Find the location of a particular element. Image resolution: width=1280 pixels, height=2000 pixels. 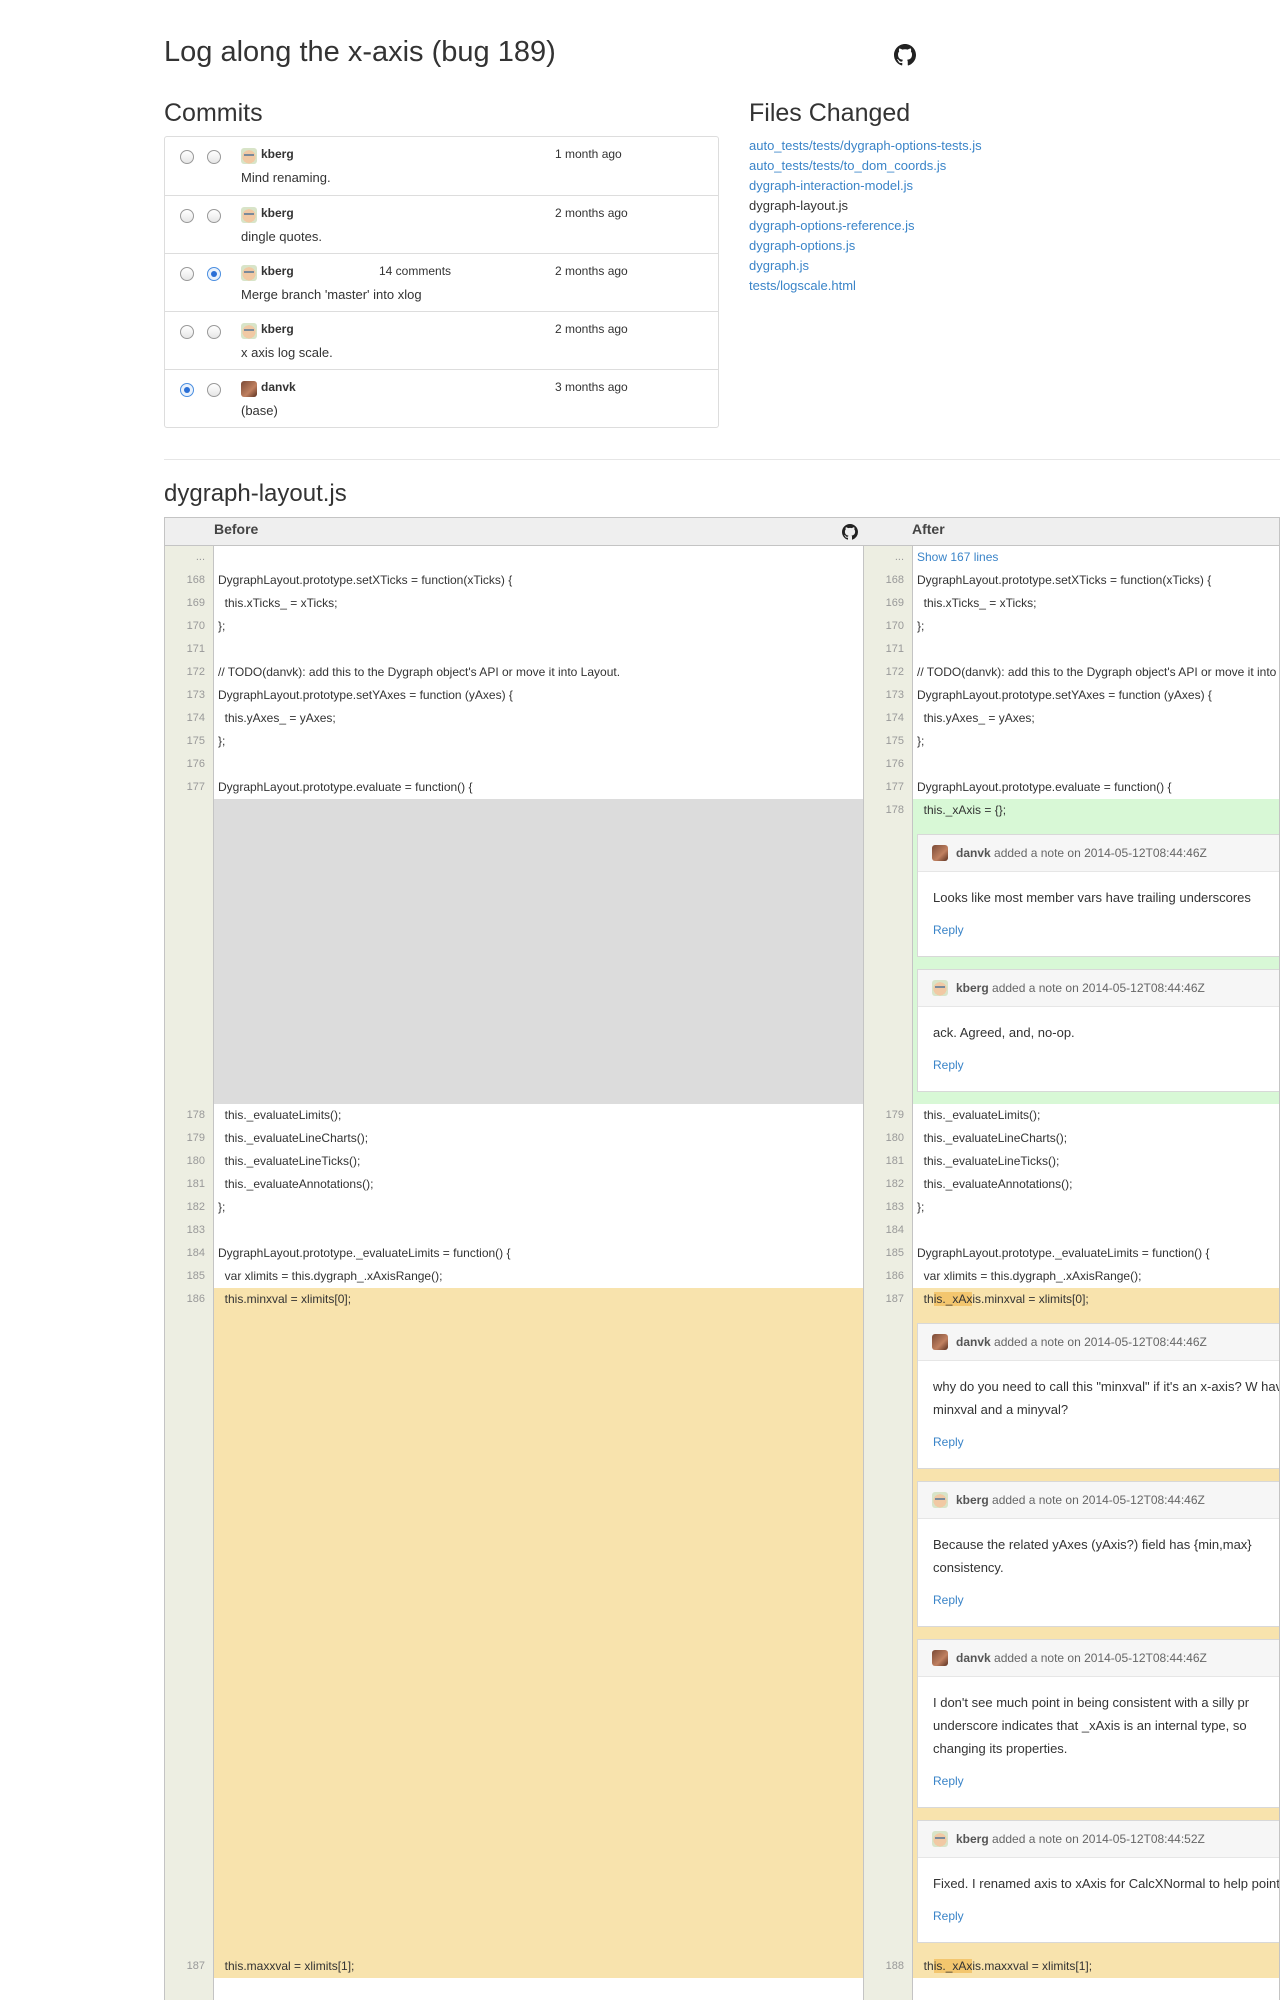

diff-header: Before After is located at coordinates (722, 532).